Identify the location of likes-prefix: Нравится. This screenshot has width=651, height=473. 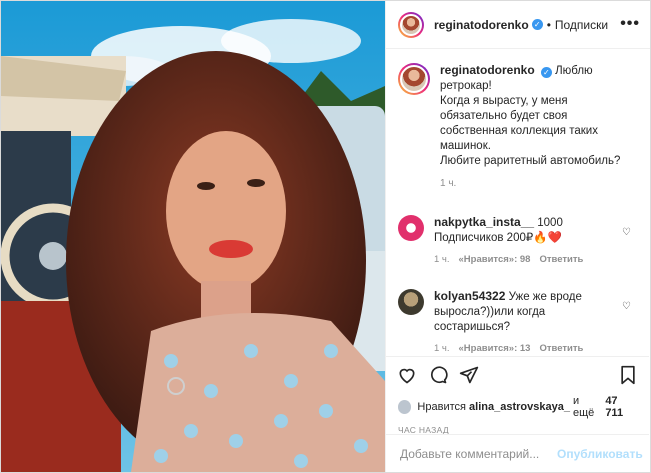
(441, 407).